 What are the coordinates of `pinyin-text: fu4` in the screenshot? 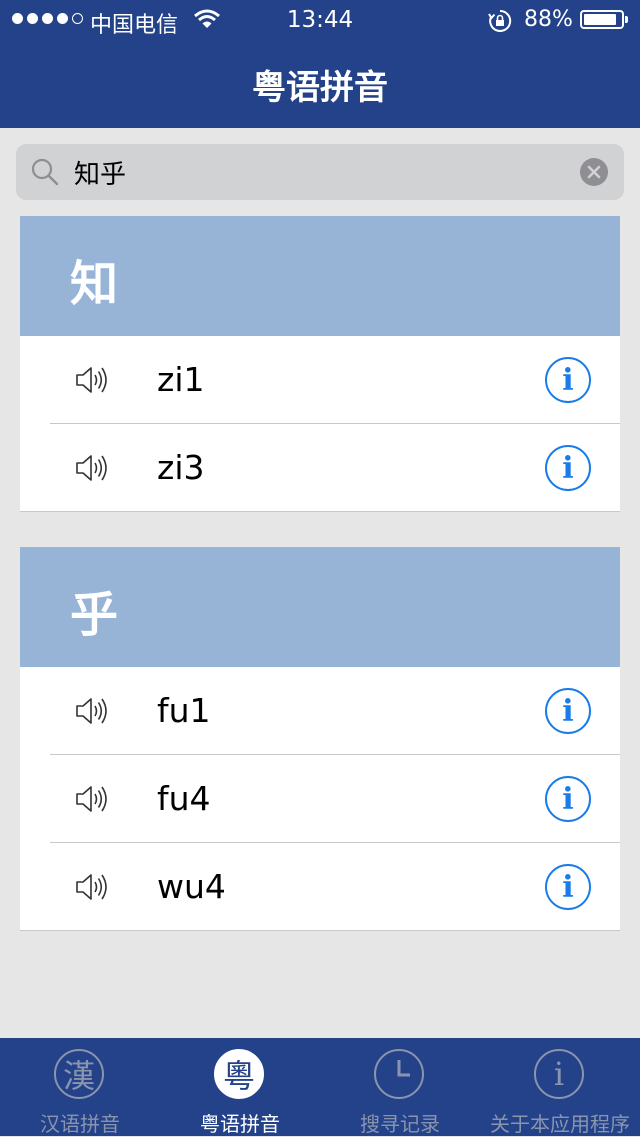 It's located at (184, 798).